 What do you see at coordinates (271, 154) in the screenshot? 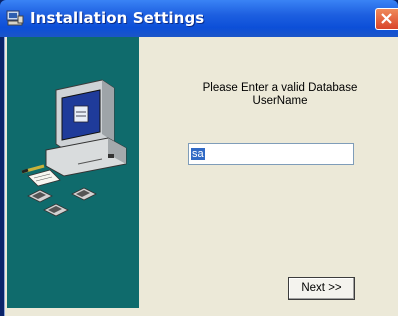
I see `database-username-input: sa` at bounding box center [271, 154].